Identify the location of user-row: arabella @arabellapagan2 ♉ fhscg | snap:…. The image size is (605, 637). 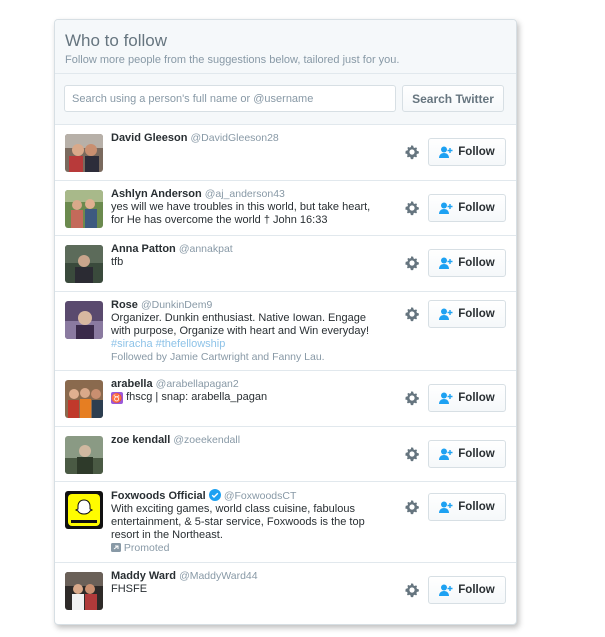
(285, 399).